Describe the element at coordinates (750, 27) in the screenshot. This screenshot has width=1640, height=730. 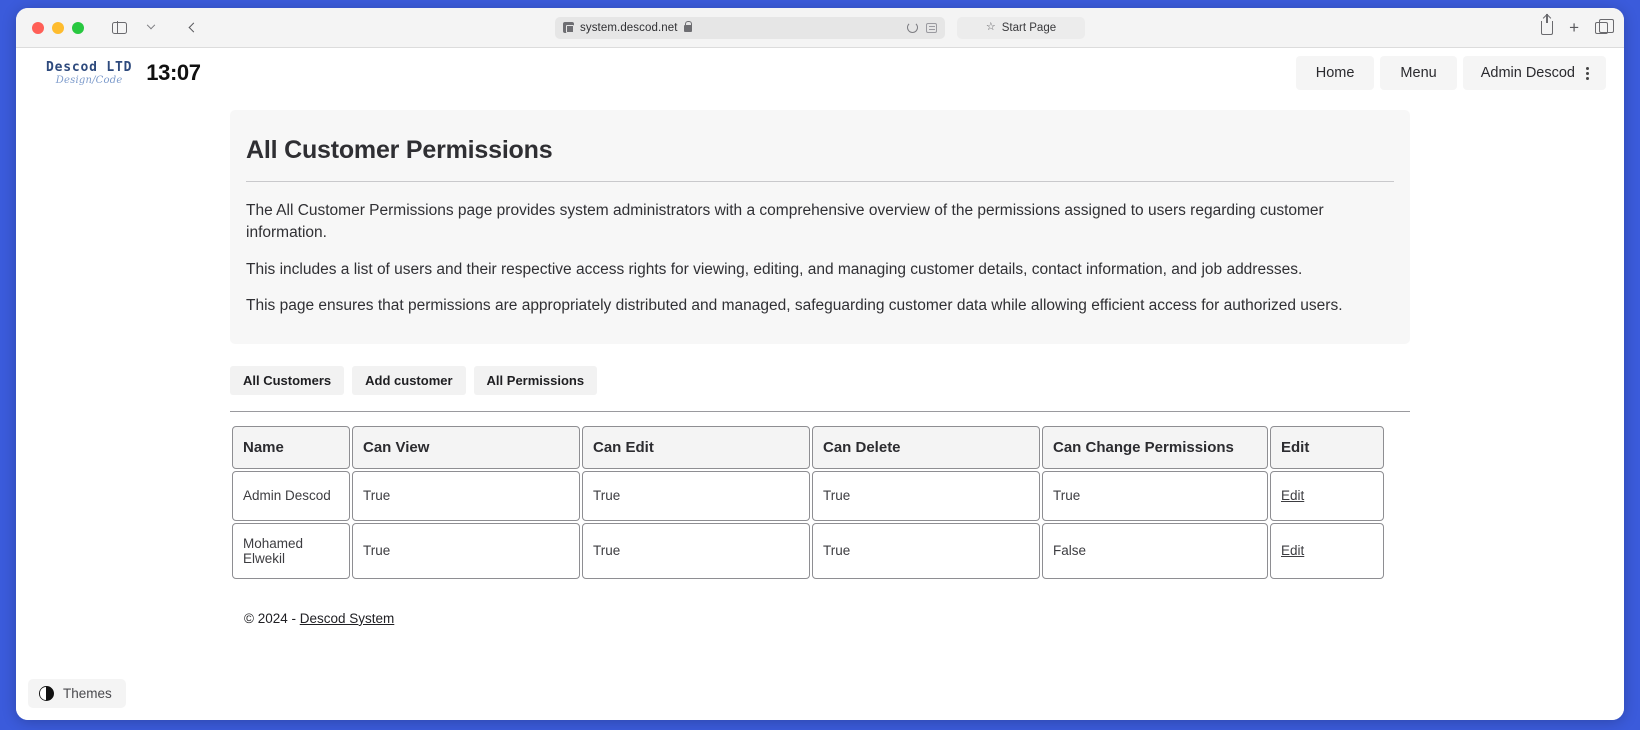
I see `address-bar: system.descod.net` at that location.